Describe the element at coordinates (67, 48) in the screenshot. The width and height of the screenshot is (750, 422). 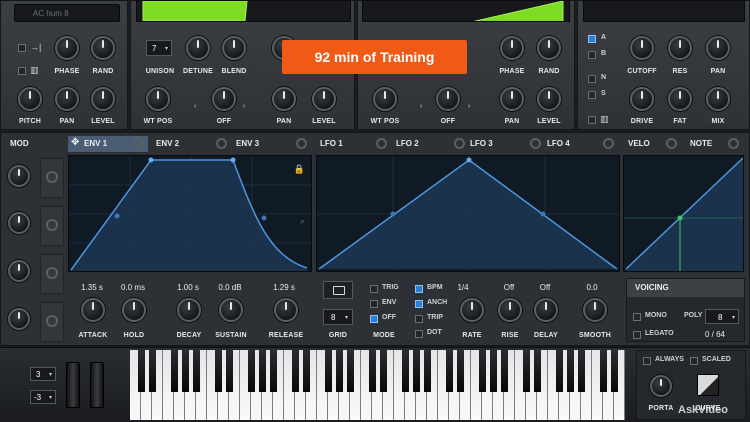
I see `phase-knob-a` at that location.